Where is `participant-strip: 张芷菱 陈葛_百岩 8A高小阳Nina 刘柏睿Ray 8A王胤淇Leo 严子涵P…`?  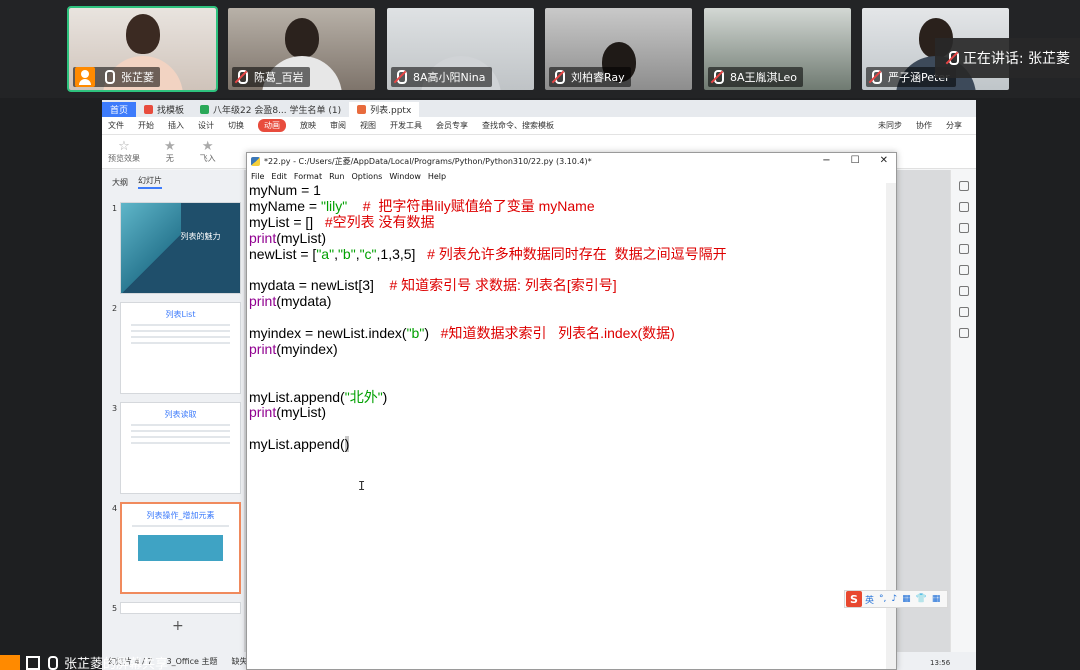
participant-strip: 张芷菱 陈葛_百岩 8A高小阳Nina 刘柏睿Ray 8A王胤淇Leo 严子涵P… is located at coordinates (540, 49).